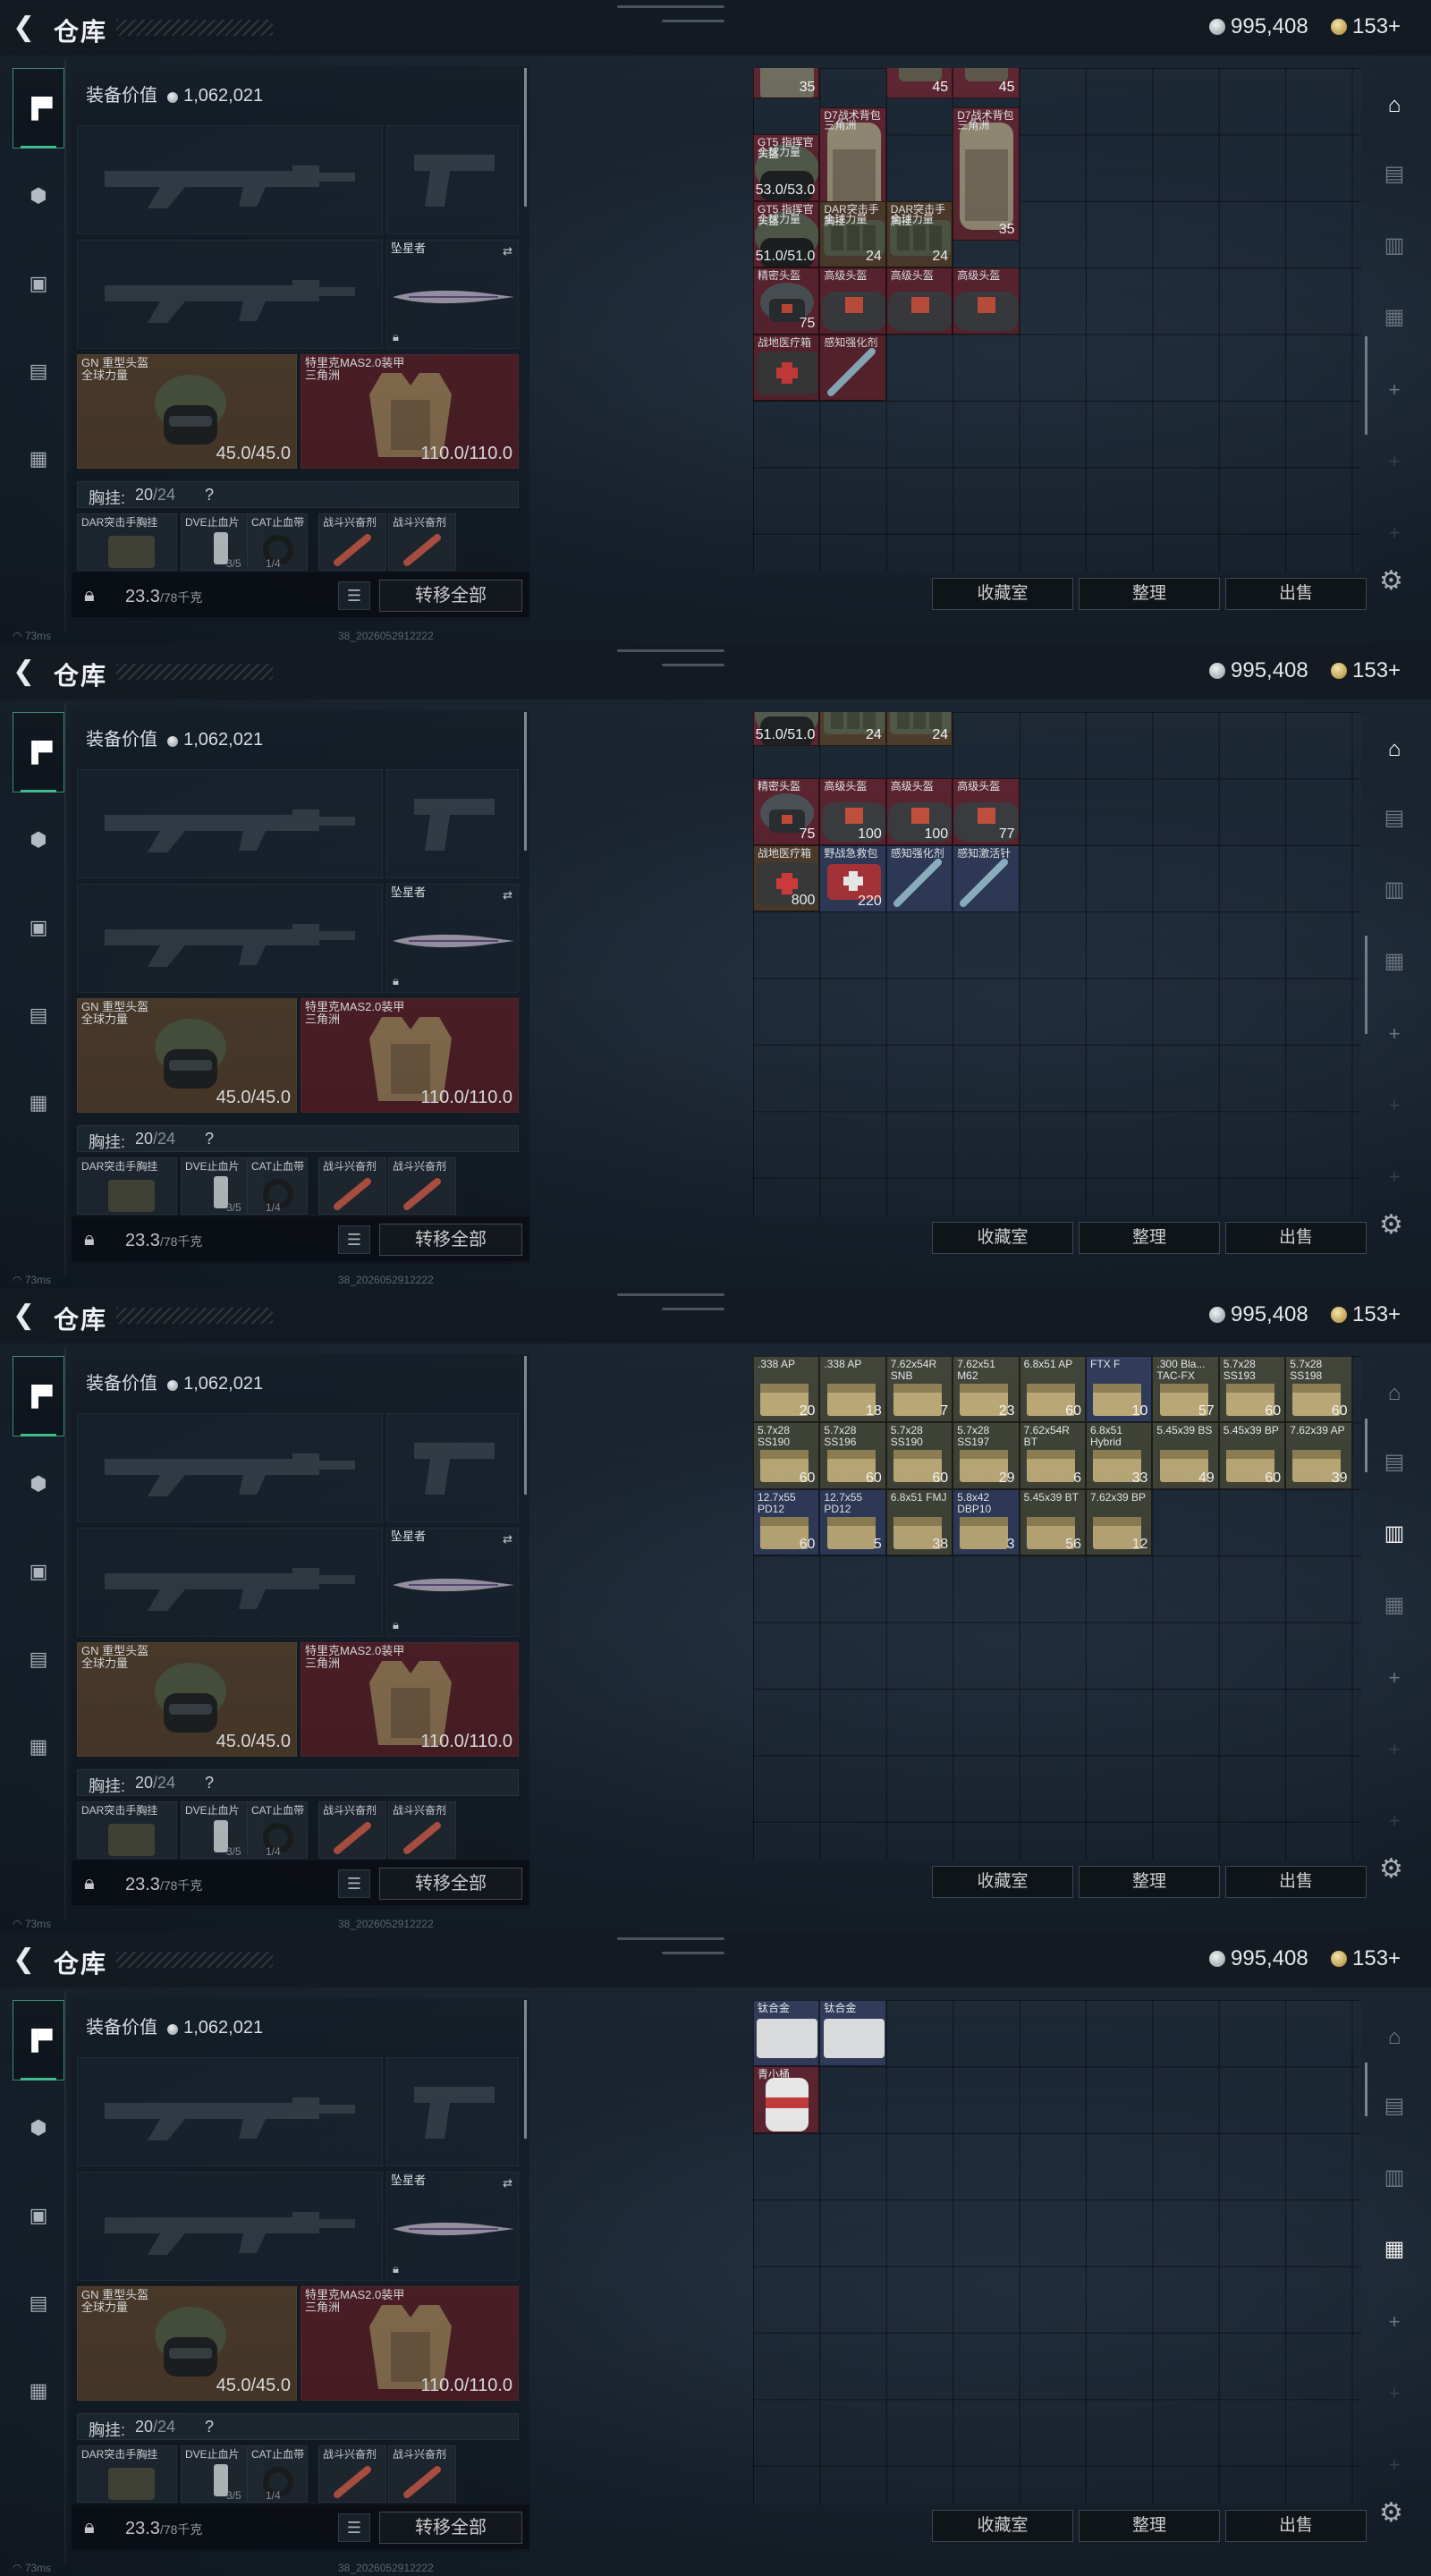 The image size is (1431, 2576). I want to click on storage-item: 7.62x54R BT 6, so click(1053, 1455).